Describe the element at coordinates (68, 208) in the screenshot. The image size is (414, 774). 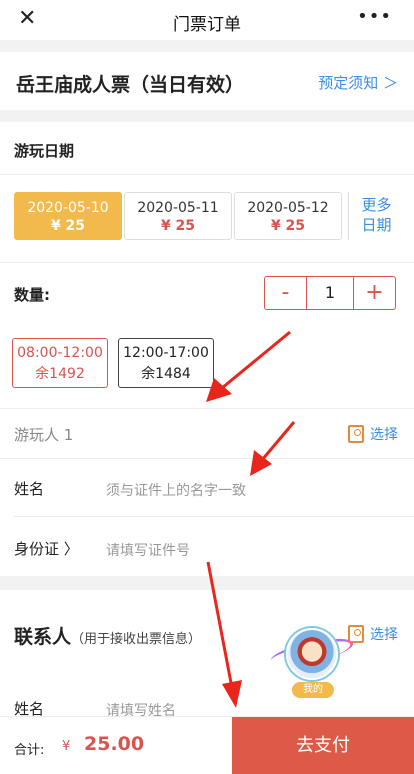
I see `date-text: 2020-05-10` at that location.